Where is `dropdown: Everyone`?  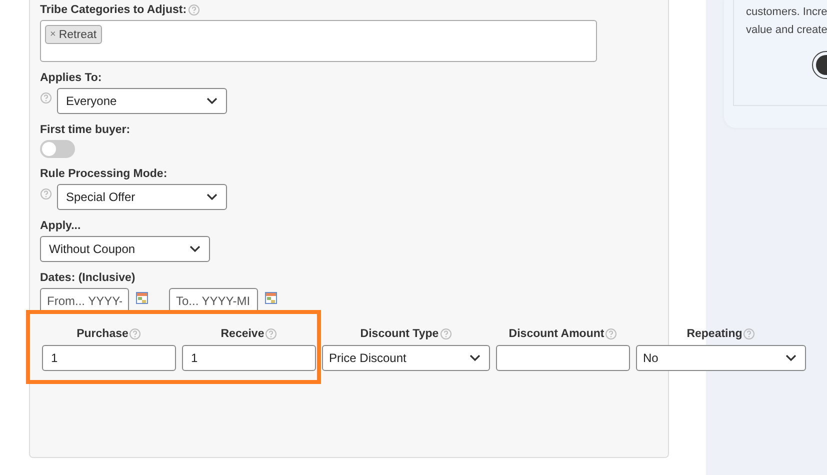 dropdown: Everyone is located at coordinates (142, 101).